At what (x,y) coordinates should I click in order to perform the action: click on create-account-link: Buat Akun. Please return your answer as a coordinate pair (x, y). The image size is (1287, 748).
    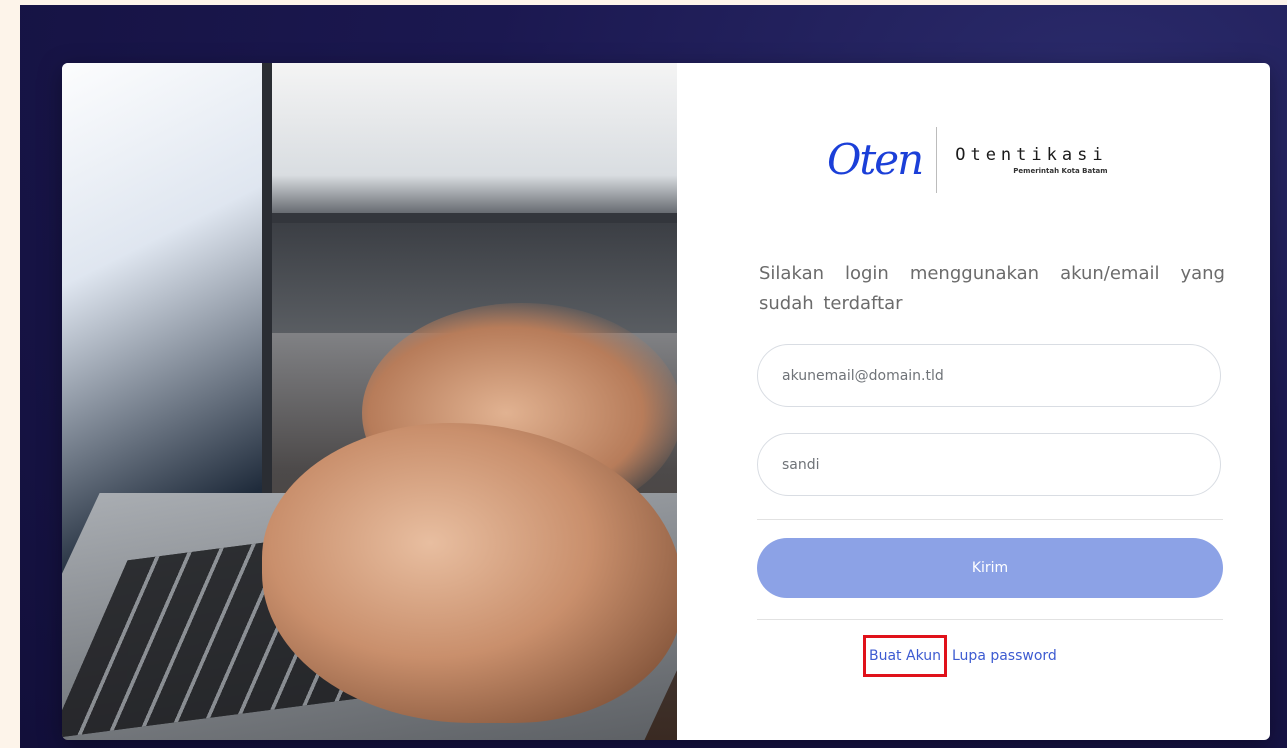
    Looking at the image, I should click on (905, 656).